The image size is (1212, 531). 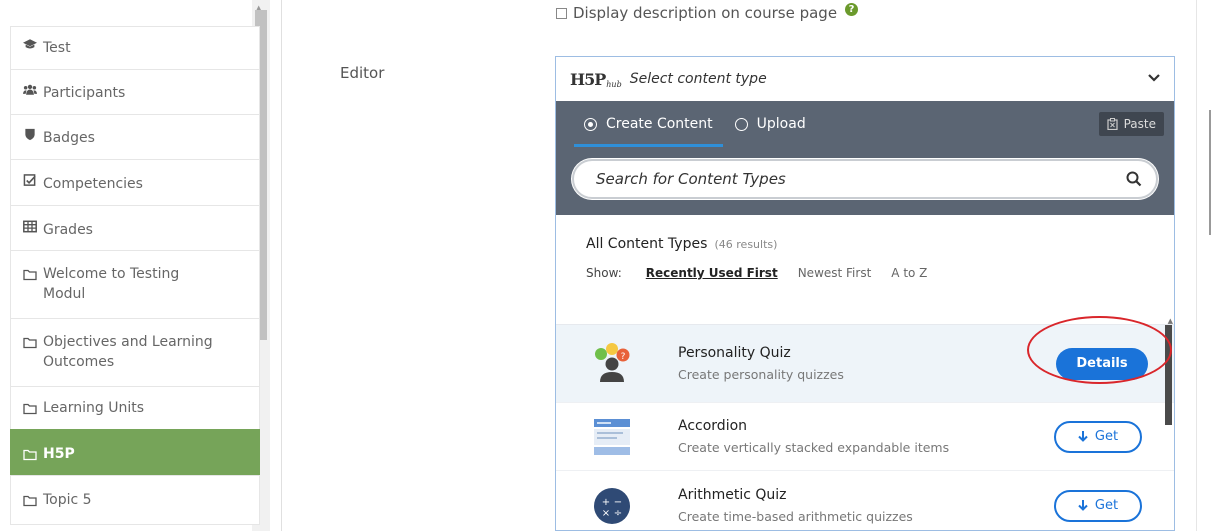 I want to click on hub-title: Select content type, so click(x=698, y=79).